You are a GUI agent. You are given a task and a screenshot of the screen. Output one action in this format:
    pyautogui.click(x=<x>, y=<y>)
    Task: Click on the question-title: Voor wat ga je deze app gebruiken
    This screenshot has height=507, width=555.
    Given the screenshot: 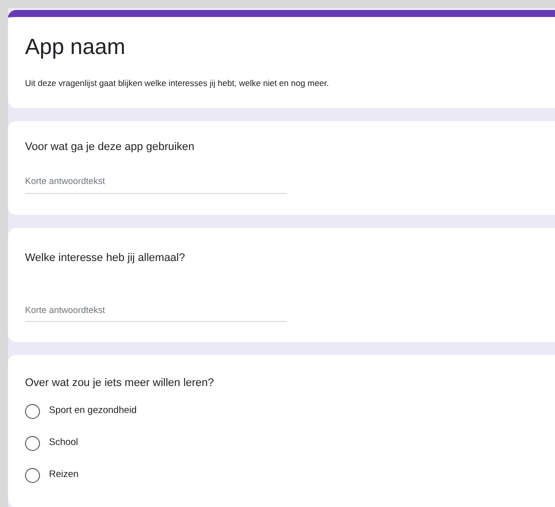 What is the action you would take?
    pyautogui.click(x=110, y=147)
    